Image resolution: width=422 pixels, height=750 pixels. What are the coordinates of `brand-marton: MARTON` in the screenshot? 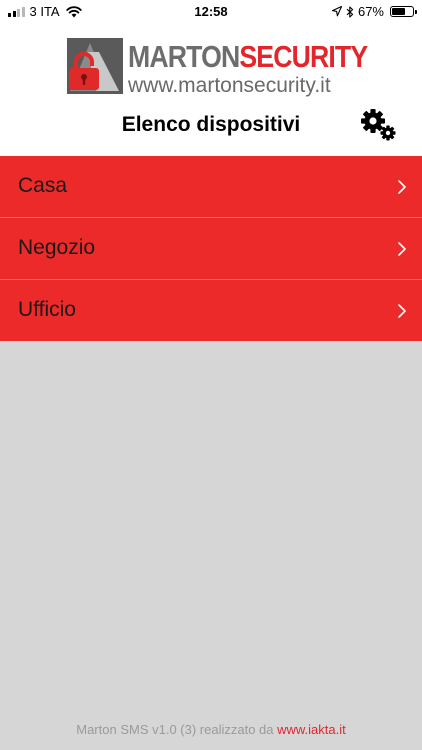 It's located at (184, 56).